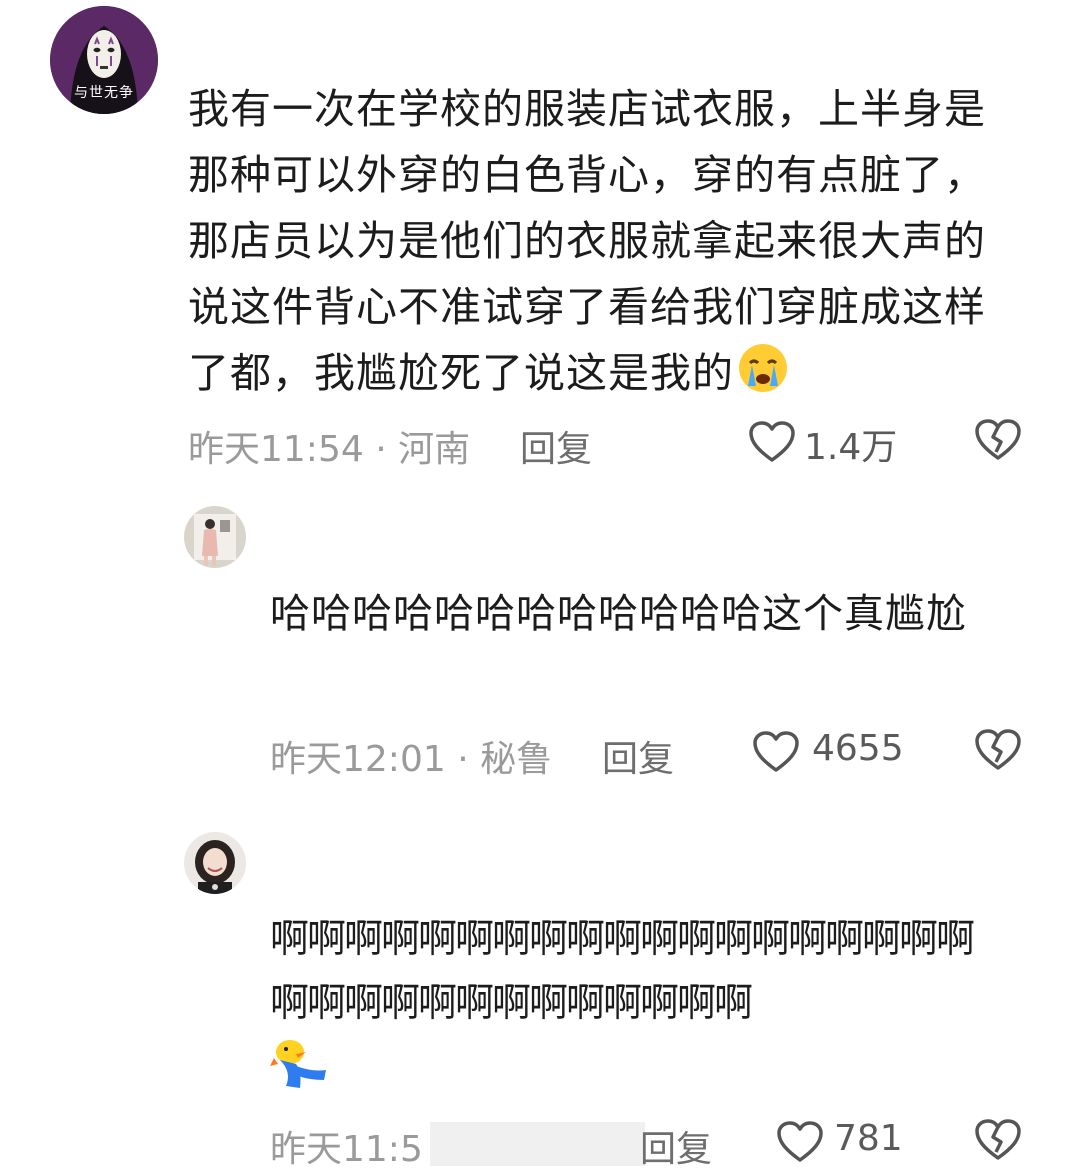 The width and height of the screenshot is (1080, 1175). Describe the element at coordinates (104, 60) in the screenshot. I see `avatar: 与世无争` at that location.